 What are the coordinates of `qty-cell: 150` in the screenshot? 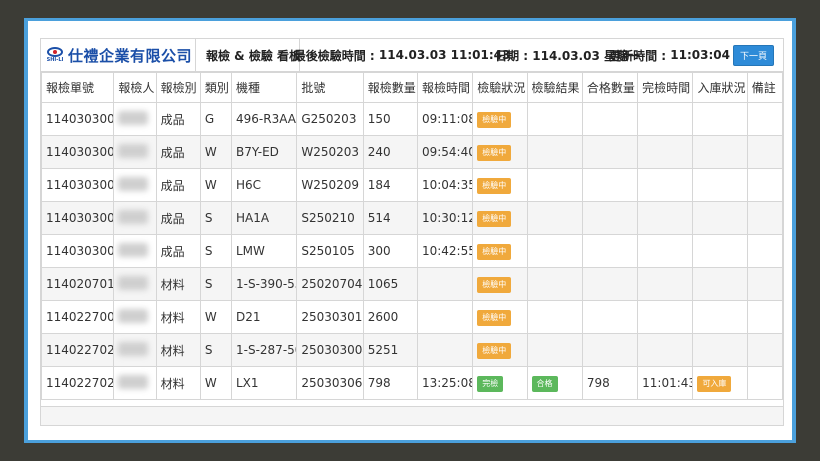 It's located at (390, 119).